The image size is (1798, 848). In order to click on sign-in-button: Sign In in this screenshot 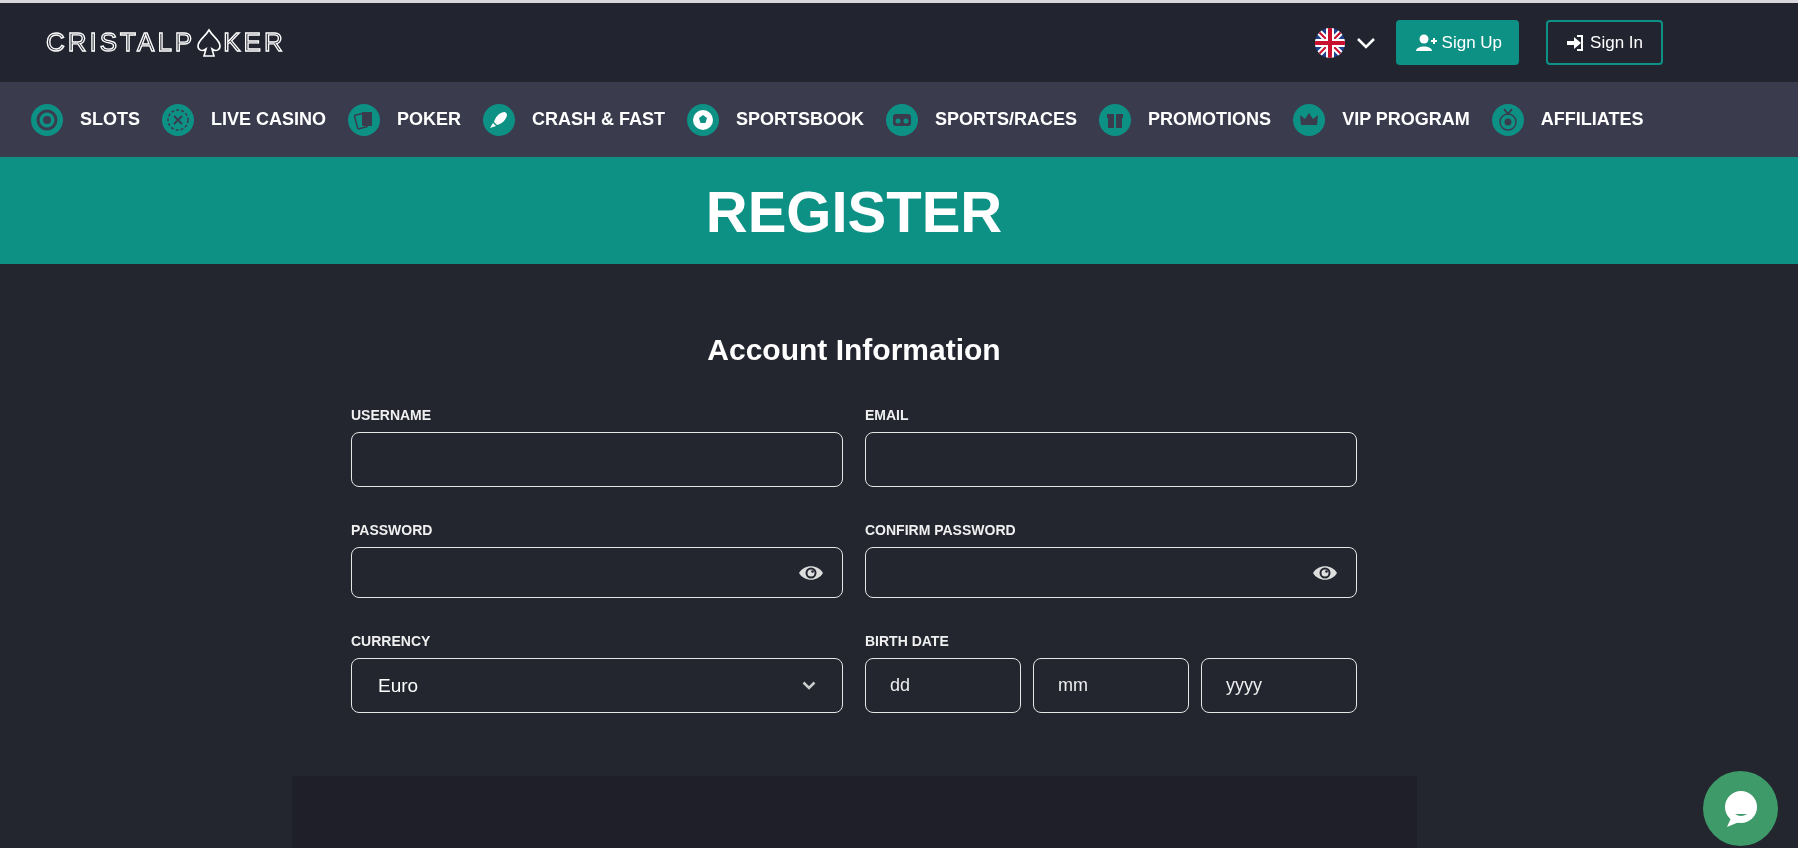, I will do `click(1604, 42)`.